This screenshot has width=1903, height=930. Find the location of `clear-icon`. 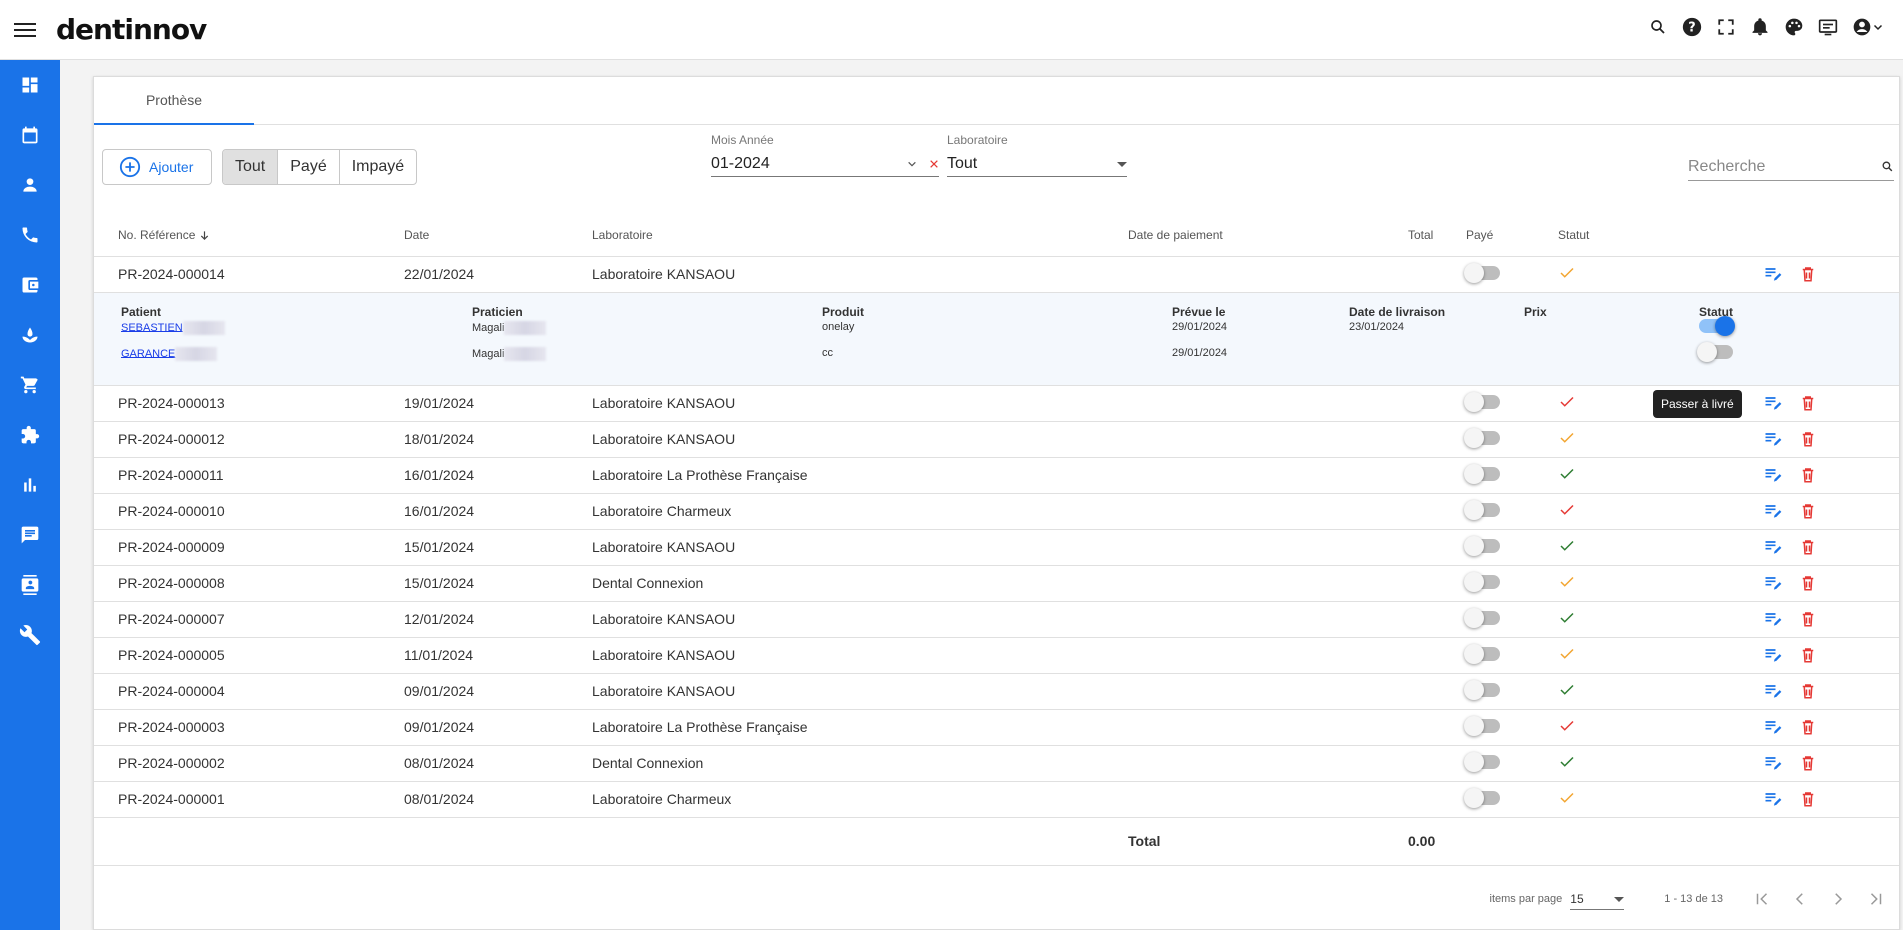

clear-icon is located at coordinates (934, 164).